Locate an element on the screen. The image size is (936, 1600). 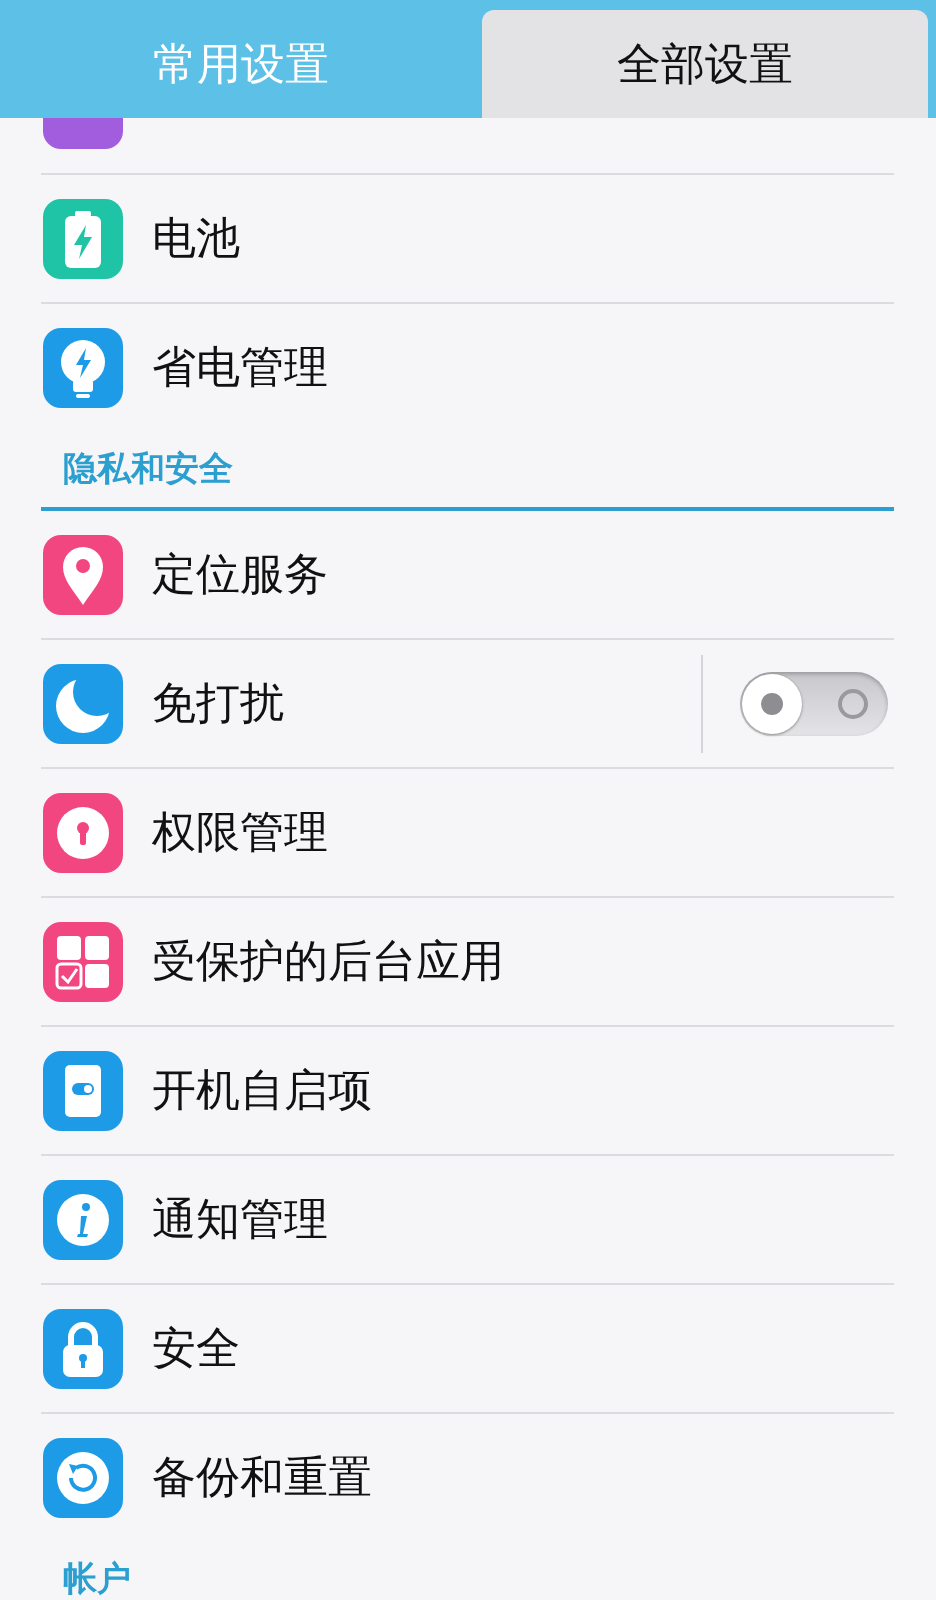
setting-label: 通知管理 is located at coordinates (240, 1219).